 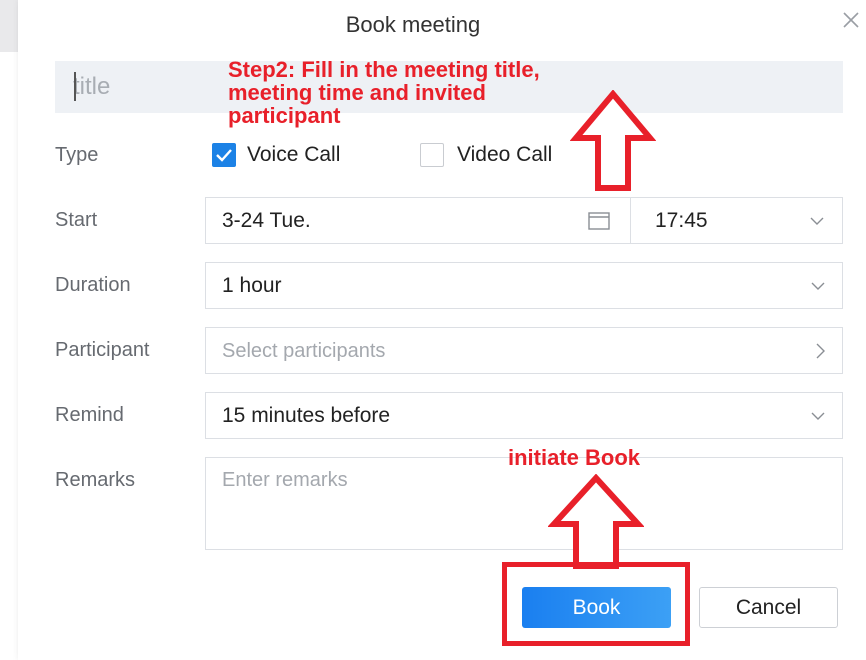 I want to click on check-icon, so click(x=224, y=155).